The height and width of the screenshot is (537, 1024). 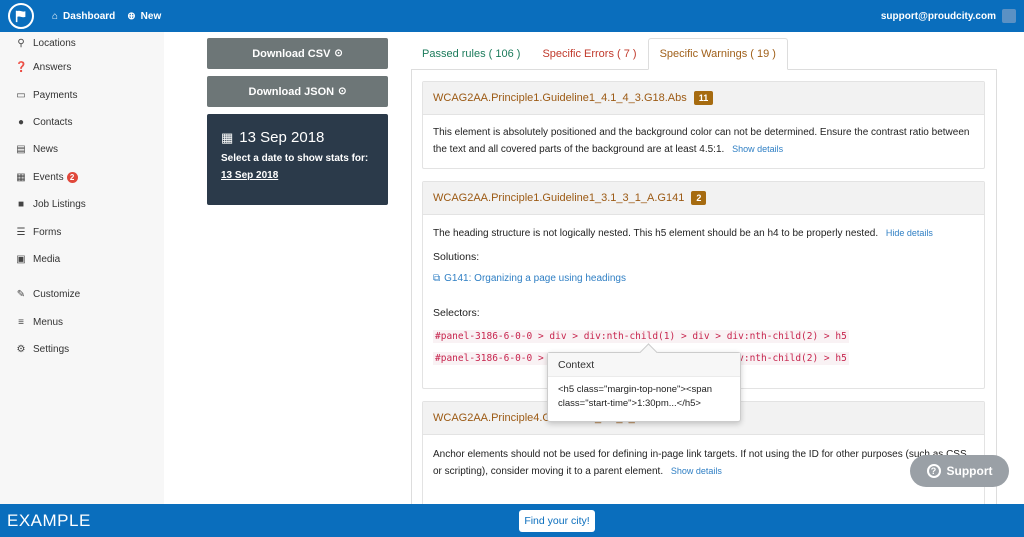 I want to click on example-label: EXAMPLE, so click(x=49, y=520).